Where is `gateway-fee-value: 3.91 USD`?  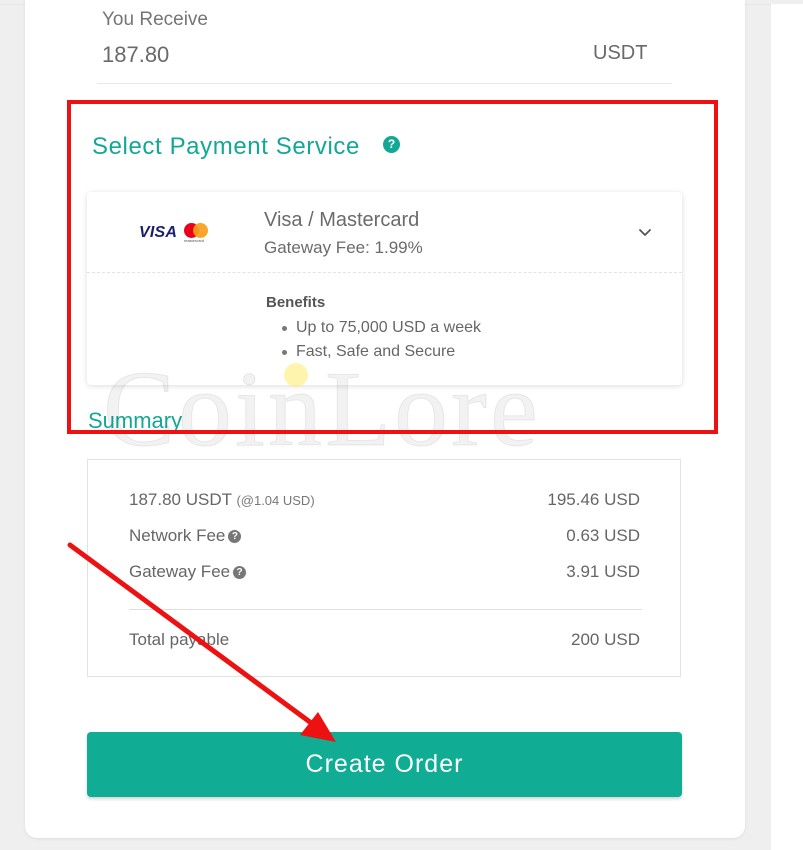 gateway-fee-value: 3.91 USD is located at coordinates (603, 571).